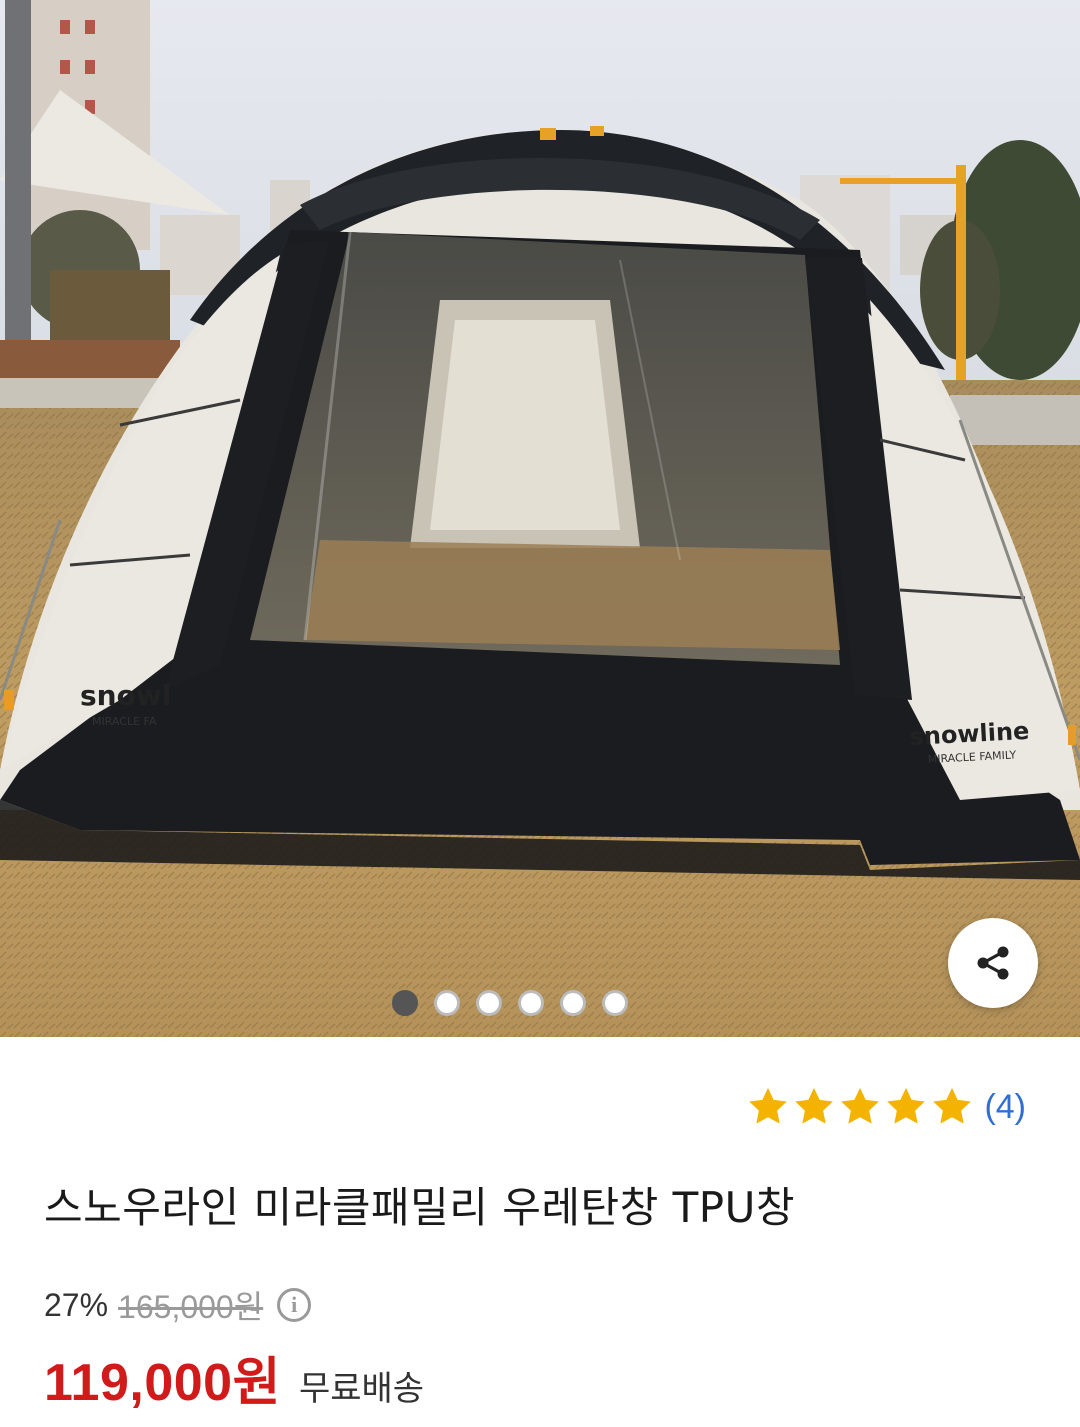 This screenshot has width=1080, height=1427. Describe the element at coordinates (361, 1389) in the screenshot. I see `shipping-label: 무료배송` at that location.